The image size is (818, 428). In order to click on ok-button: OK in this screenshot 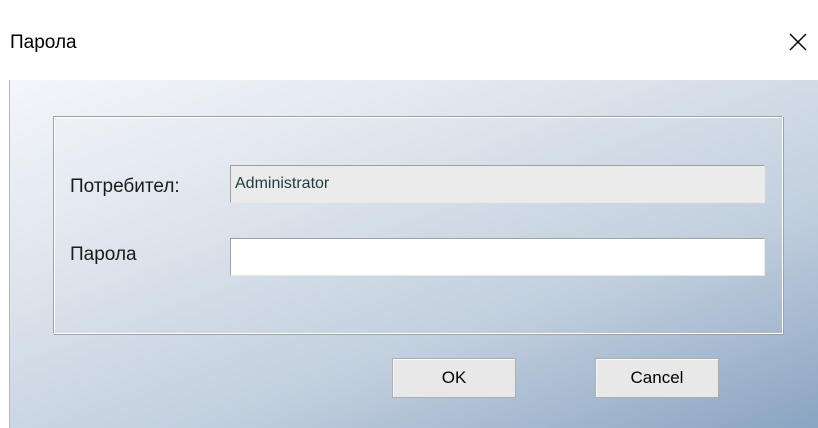, I will do `click(454, 378)`.